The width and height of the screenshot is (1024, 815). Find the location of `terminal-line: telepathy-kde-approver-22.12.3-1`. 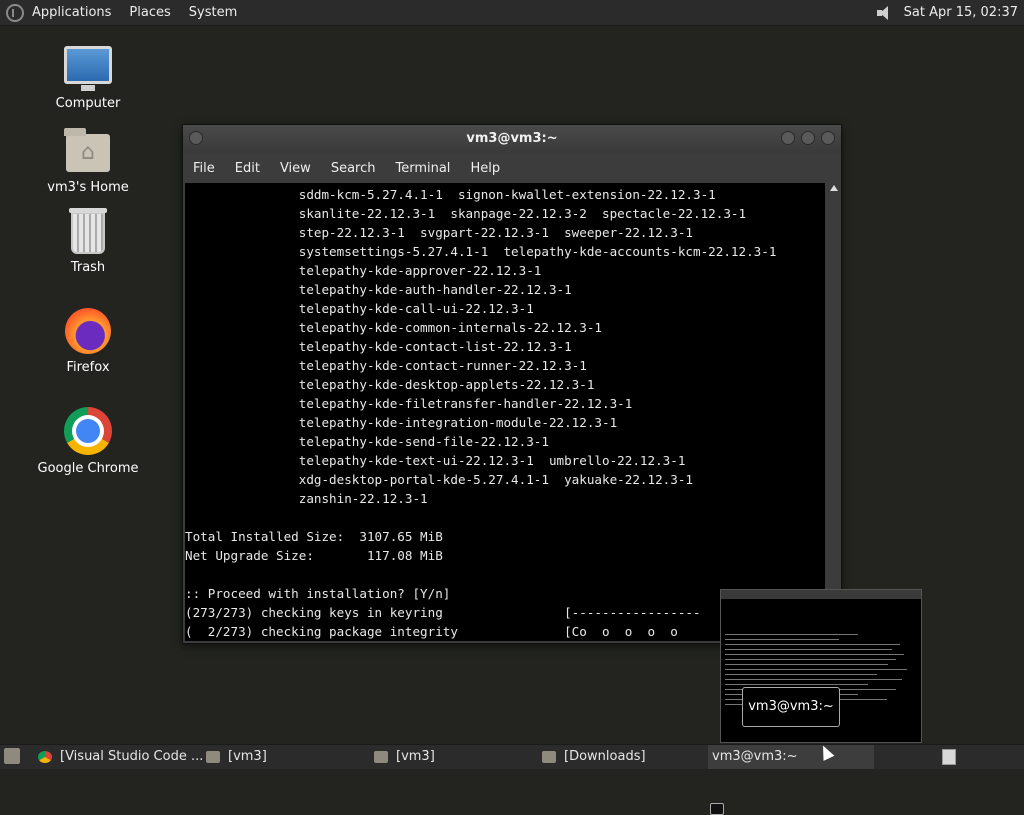

terminal-line: telepathy-kde-approver-22.12.3-1 is located at coordinates (363, 270).